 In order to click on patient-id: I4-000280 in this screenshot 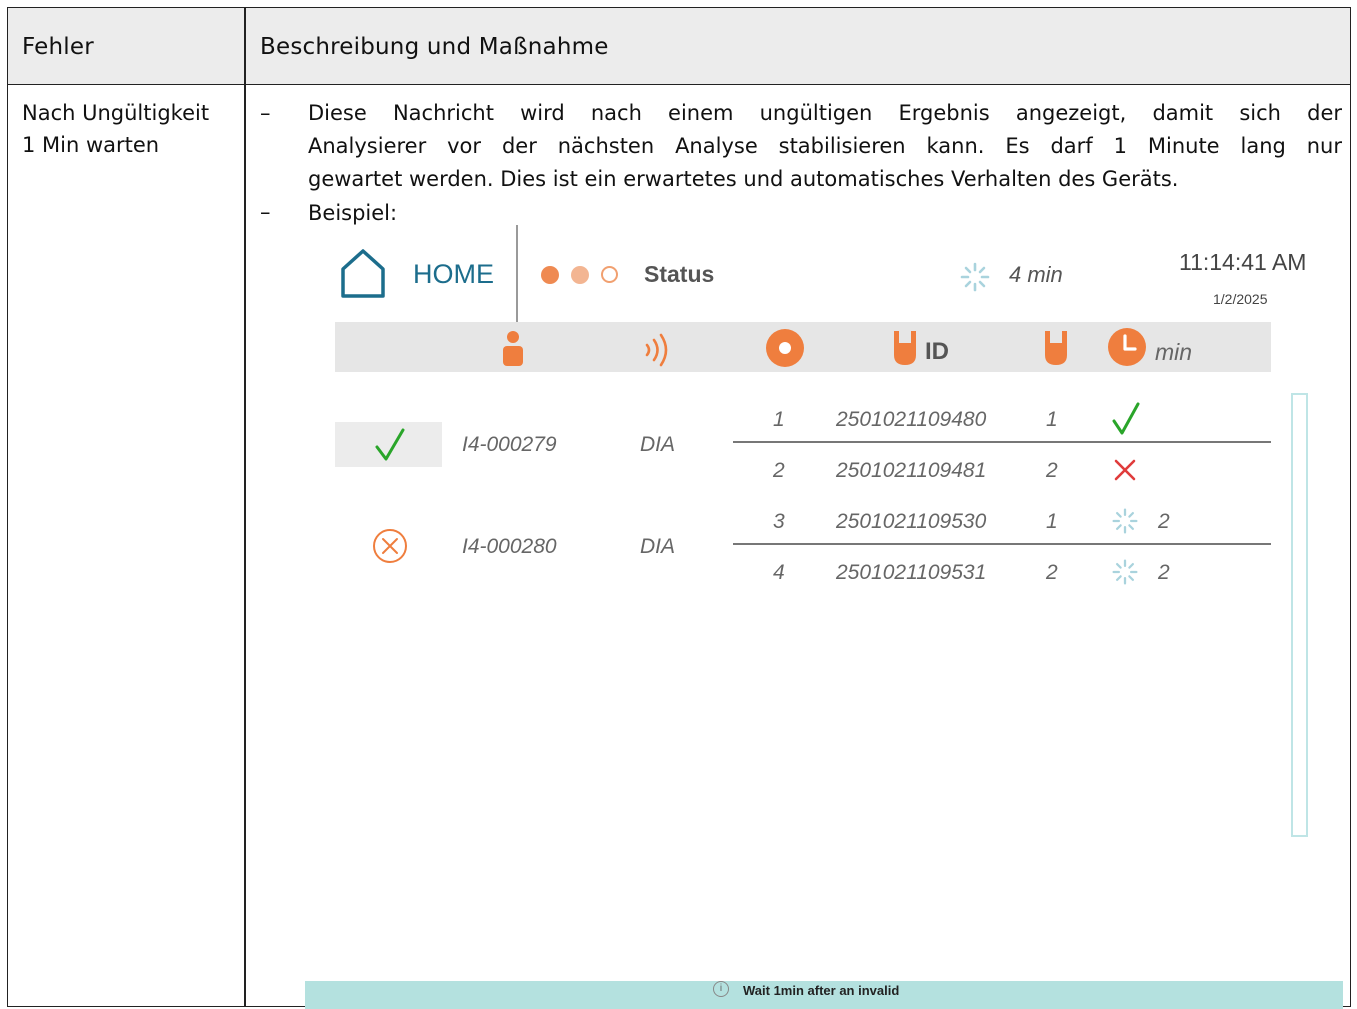, I will do `click(509, 547)`.